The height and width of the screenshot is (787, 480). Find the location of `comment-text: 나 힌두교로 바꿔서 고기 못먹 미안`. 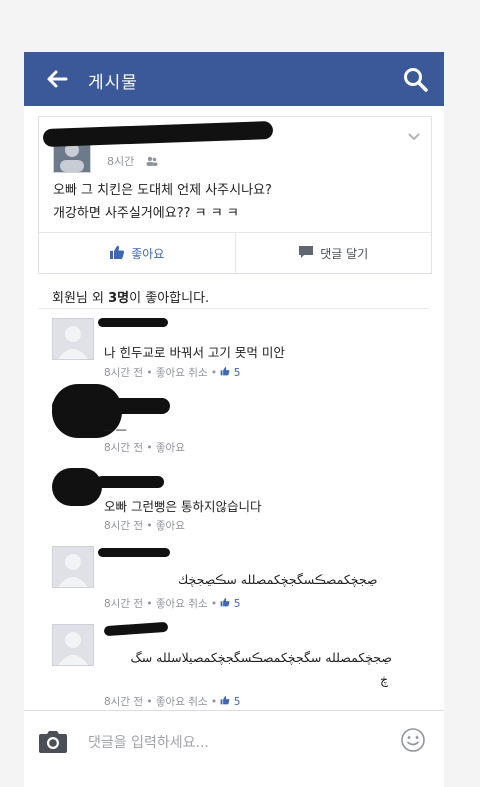

comment-text: 나 힌두교로 바꿔서 고기 못먹 미안 is located at coordinates (194, 352).